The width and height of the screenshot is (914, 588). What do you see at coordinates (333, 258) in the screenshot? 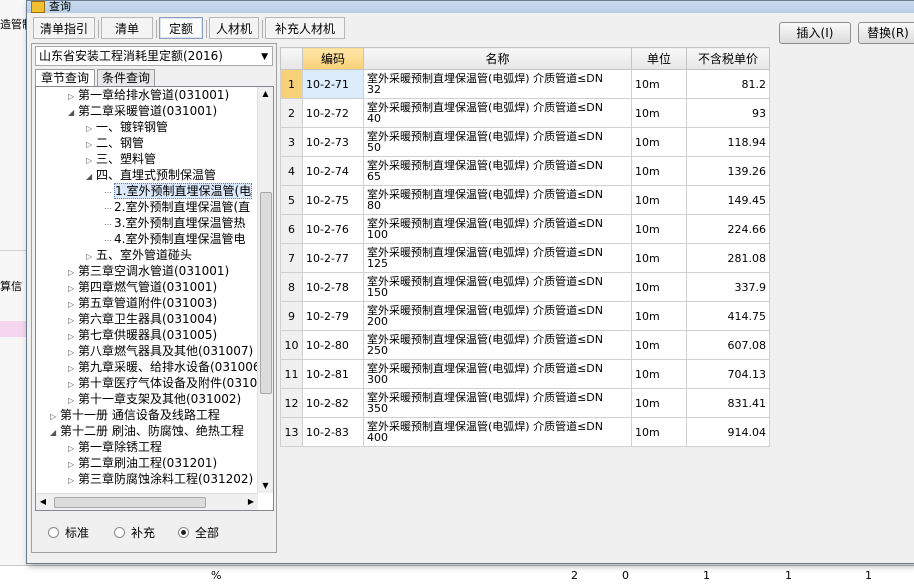
I see `code-cell: 10-2-77` at bounding box center [333, 258].